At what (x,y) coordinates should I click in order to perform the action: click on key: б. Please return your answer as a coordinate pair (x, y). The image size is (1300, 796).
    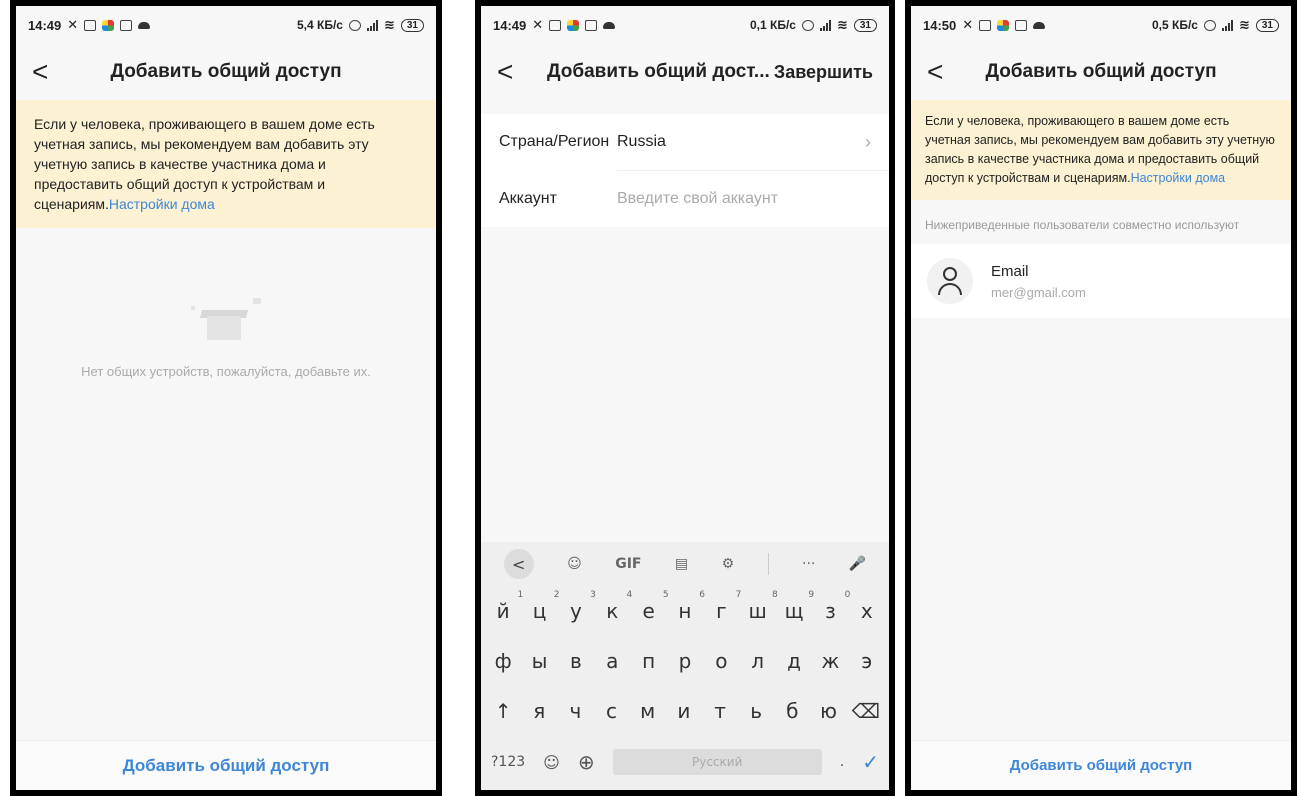
    Looking at the image, I should click on (792, 711).